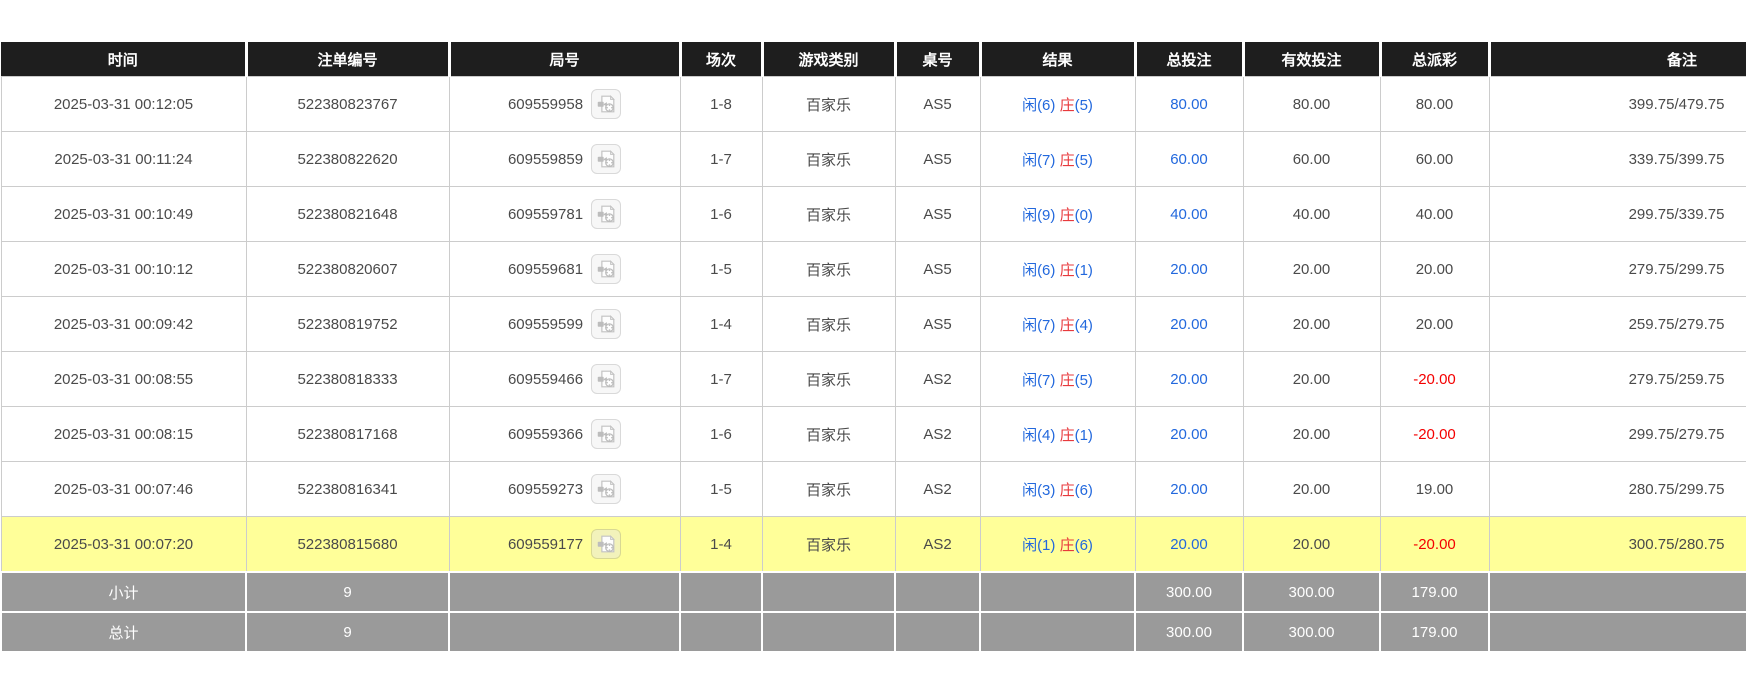 This screenshot has width=1746, height=681. I want to click on column-header-result: 结果, so click(1058, 59).